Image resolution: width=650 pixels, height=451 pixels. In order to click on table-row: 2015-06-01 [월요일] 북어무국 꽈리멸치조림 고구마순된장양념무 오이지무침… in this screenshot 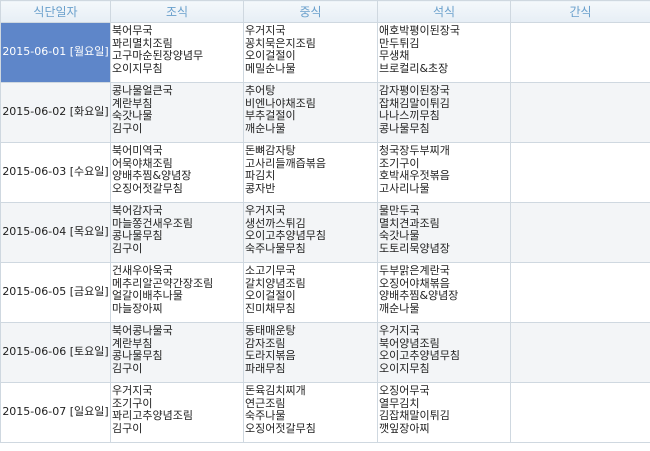, I will do `click(325, 52)`.